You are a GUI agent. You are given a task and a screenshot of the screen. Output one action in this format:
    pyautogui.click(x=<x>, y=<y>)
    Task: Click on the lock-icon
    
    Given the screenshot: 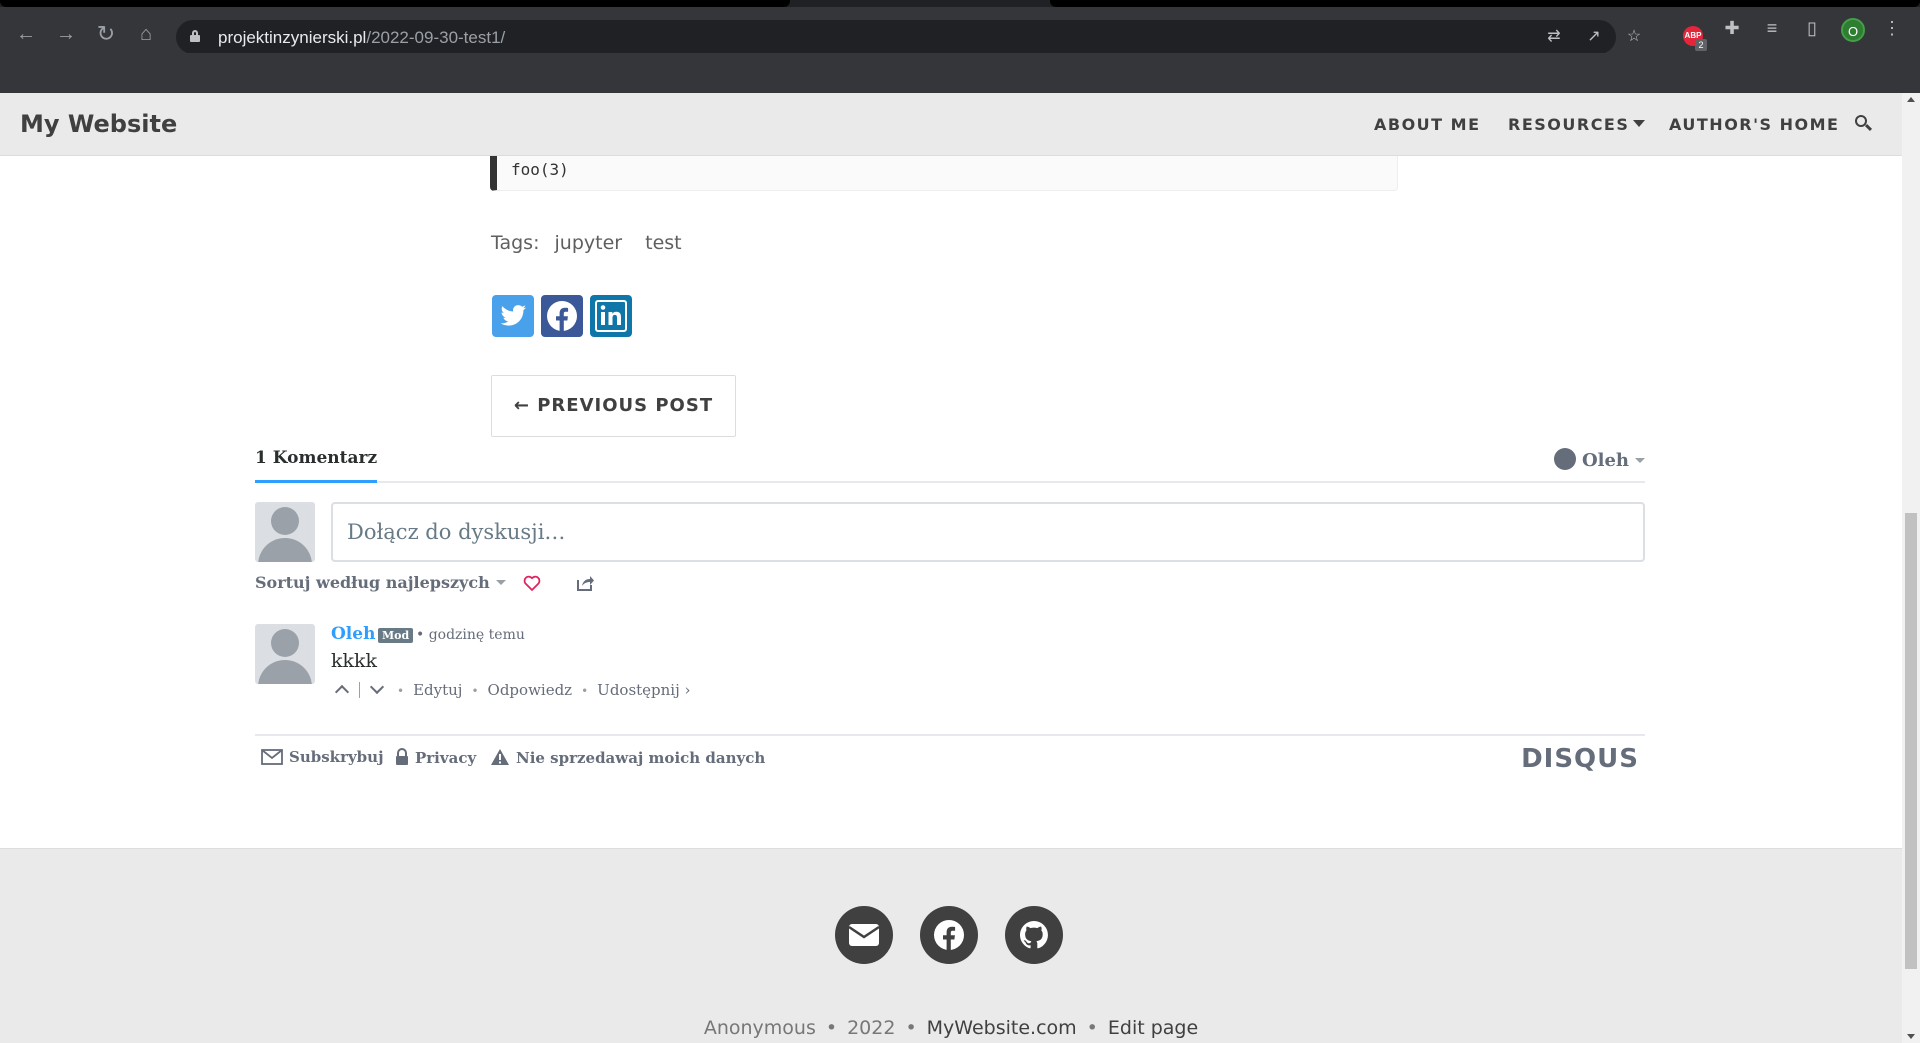 What is the action you would take?
    pyautogui.click(x=195, y=36)
    